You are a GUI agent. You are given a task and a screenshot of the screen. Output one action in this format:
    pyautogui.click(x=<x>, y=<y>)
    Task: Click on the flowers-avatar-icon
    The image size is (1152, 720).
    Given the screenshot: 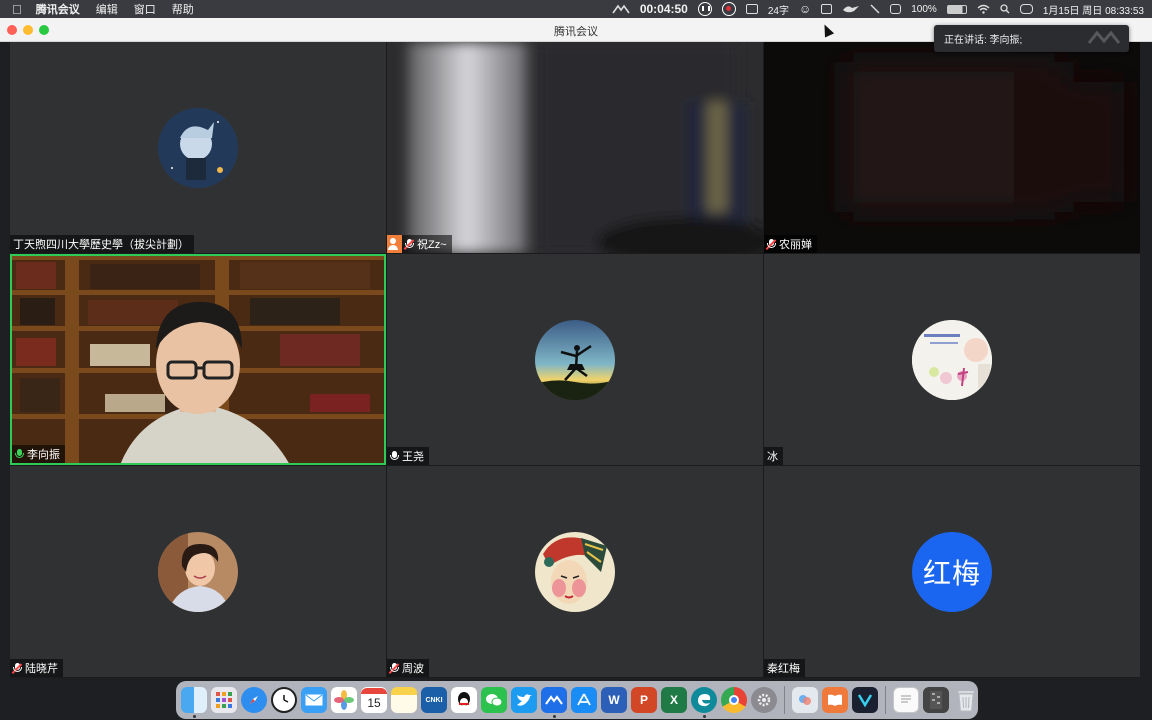 What is the action you would take?
    pyautogui.click(x=952, y=359)
    